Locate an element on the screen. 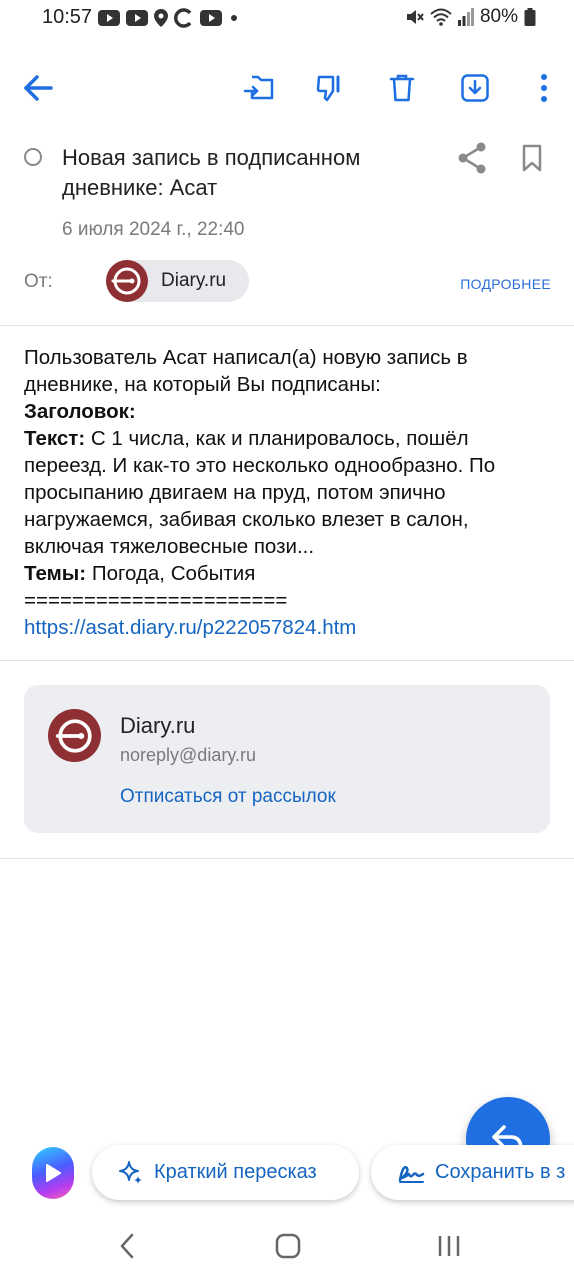  location-icon is located at coordinates (161, 18).